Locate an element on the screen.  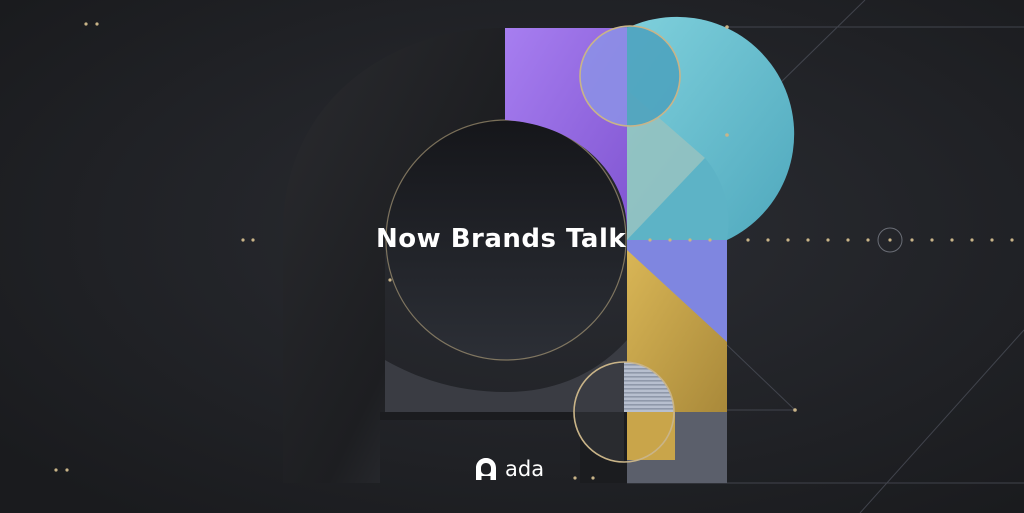
brand-logo: ada is located at coordinates (509, 469).